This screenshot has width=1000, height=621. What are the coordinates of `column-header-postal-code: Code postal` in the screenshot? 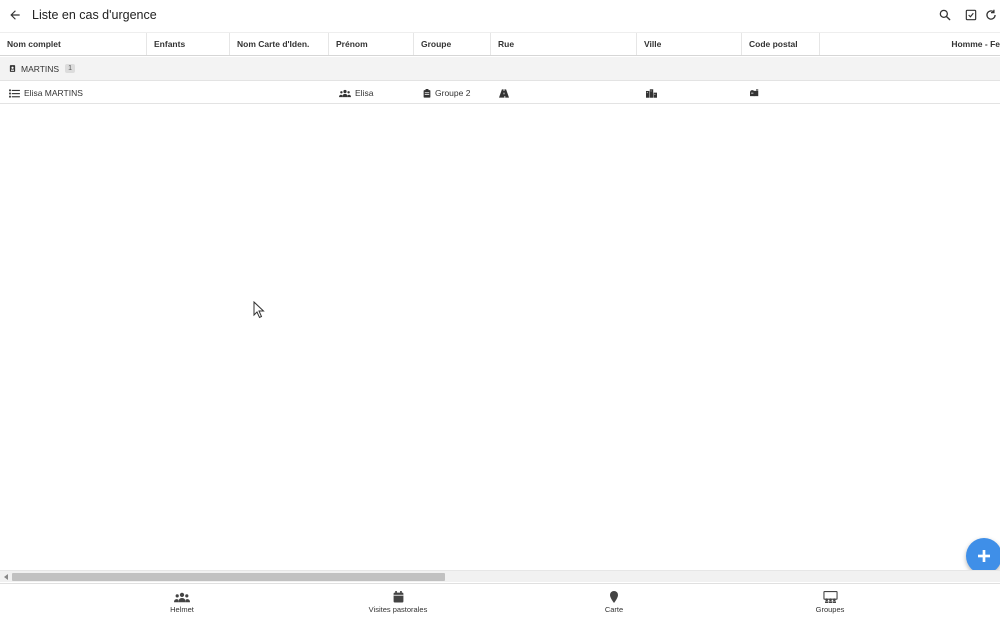 It's located at (781, 44).